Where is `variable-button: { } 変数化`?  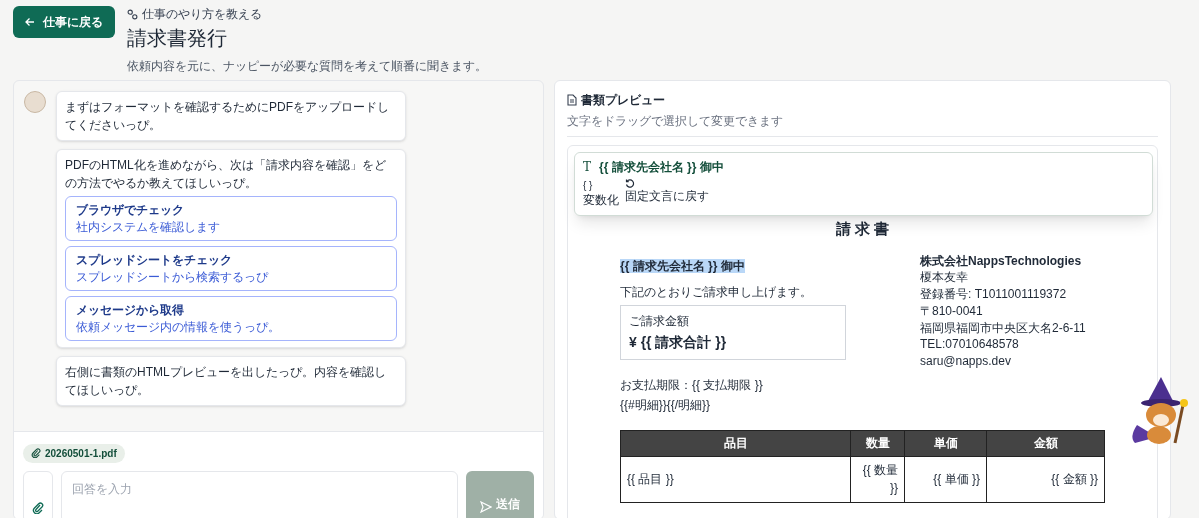
variable-button: { } 変数化 is located at coordinates (601, 193).